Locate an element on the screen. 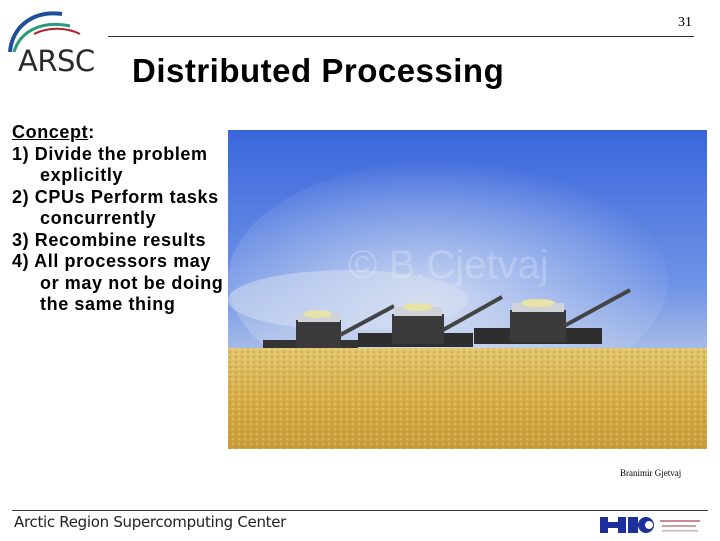  footer-rule is located at coordinates (360, 510).